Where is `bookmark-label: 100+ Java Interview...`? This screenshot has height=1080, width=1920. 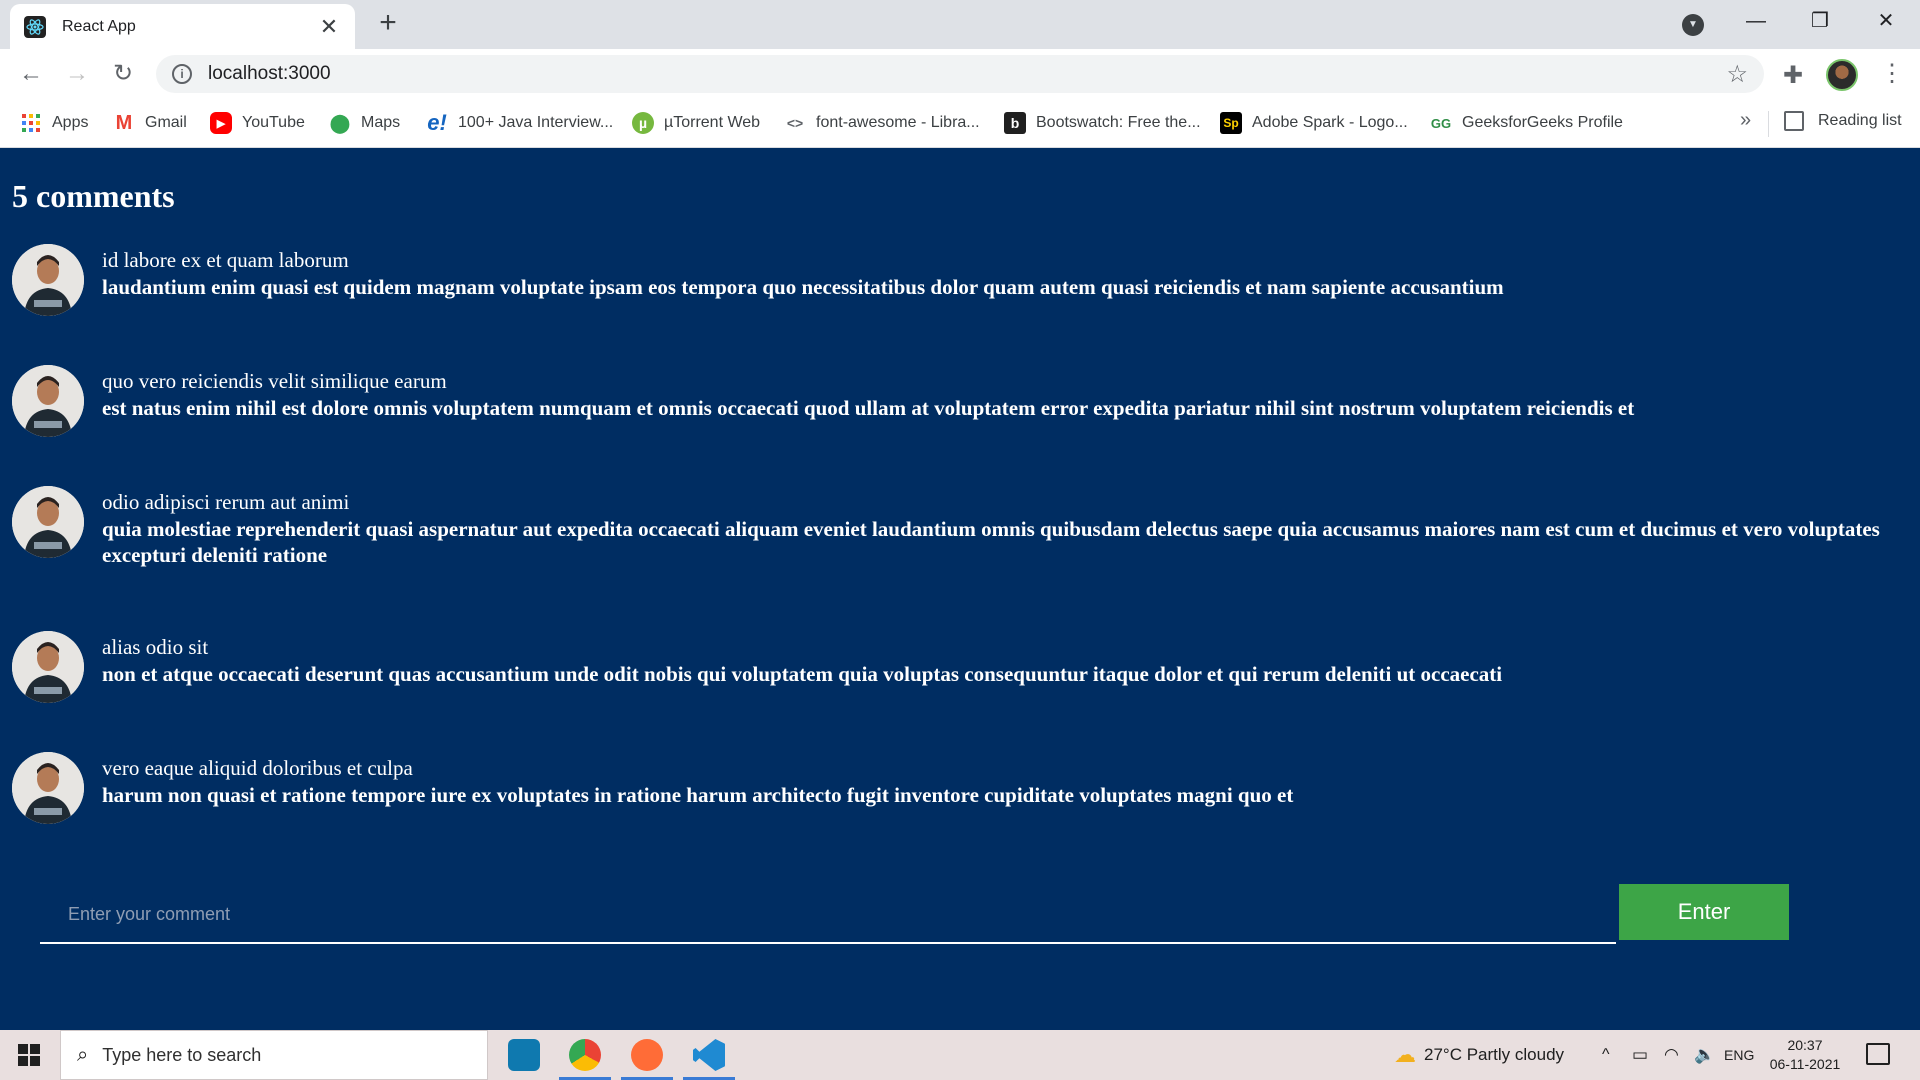
bookmark-label: 100+ Java Interview... is located at coordinates (536, 122).